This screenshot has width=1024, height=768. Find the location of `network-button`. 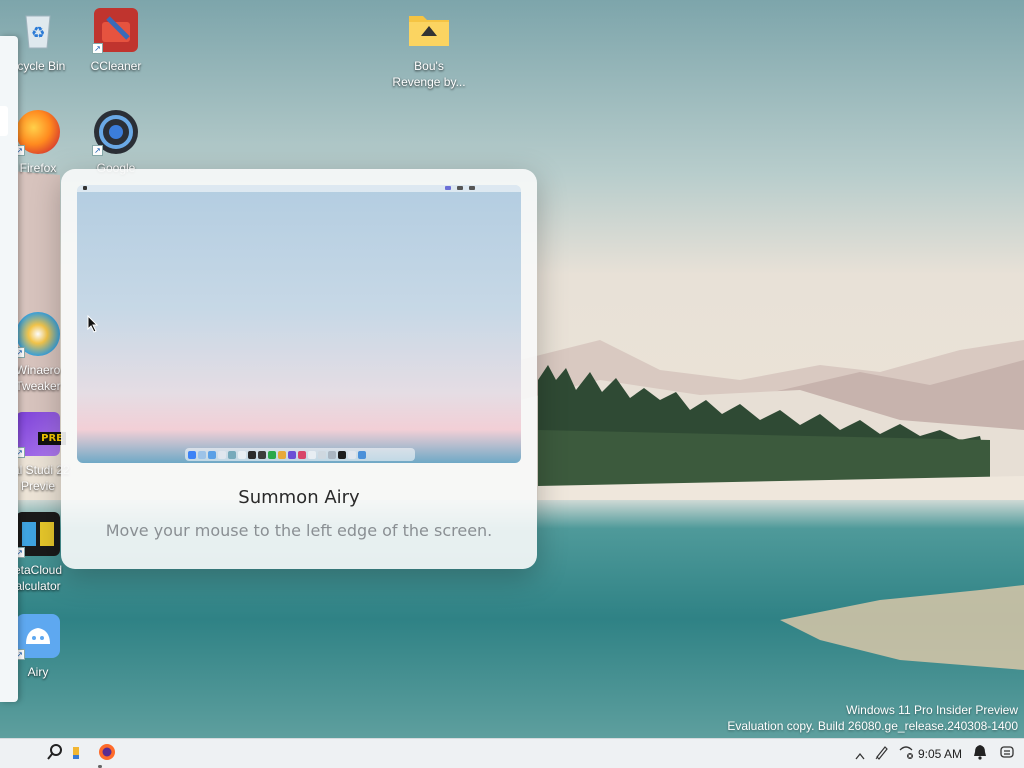

network-button is located at coordinates (906, 753).